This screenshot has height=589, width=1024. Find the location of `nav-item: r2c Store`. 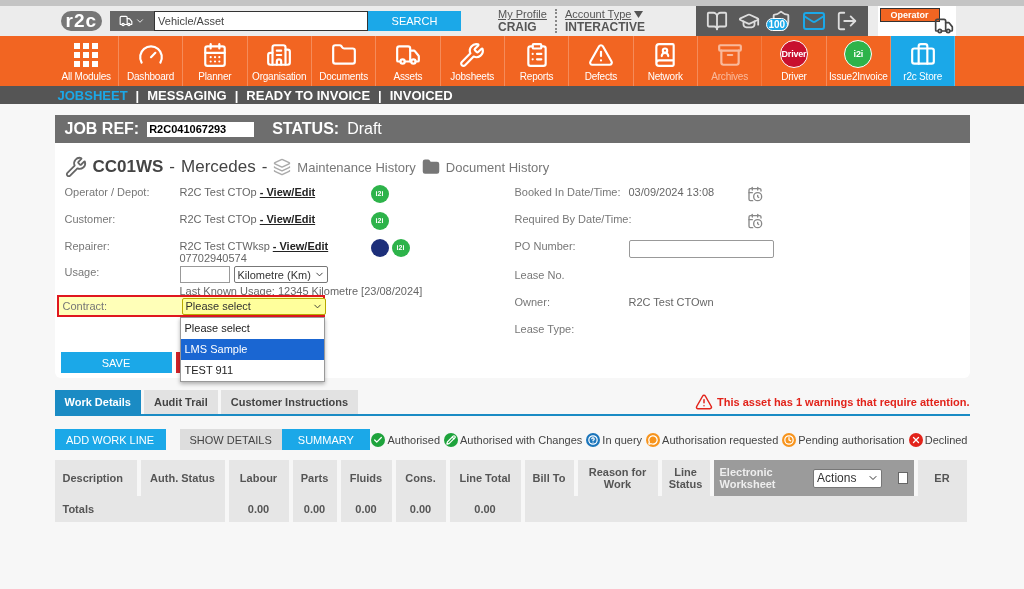

nav-item: r2c Store is located at coordinates (923, 61).